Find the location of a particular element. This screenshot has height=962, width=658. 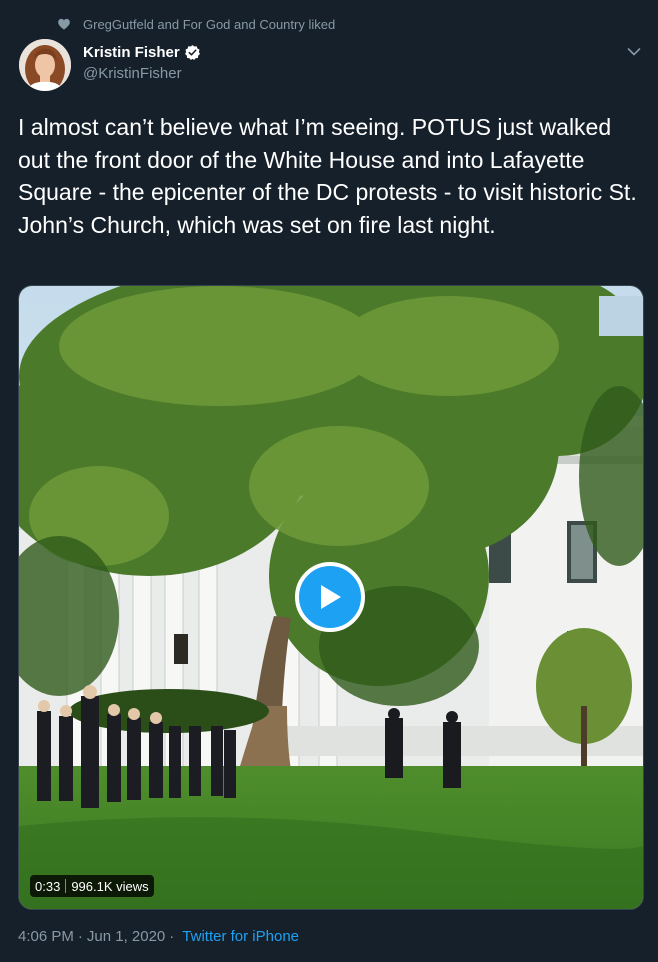

video-views: 996.1K views is located at coordinates (110, 886).